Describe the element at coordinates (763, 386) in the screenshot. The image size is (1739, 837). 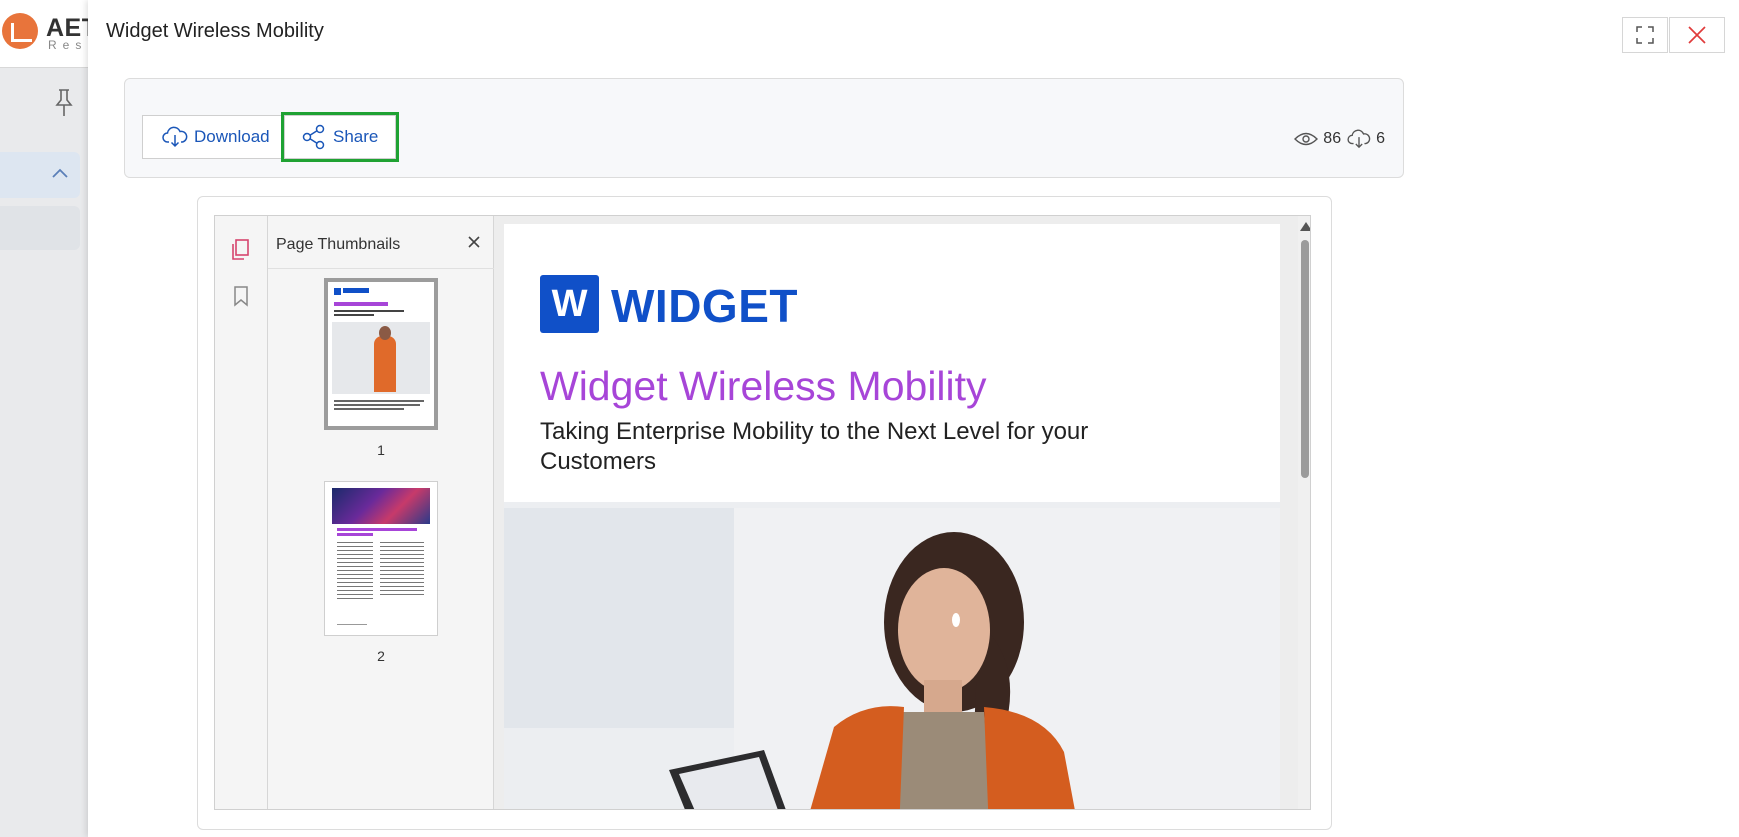
I see `page-document-title: Widget Wireless Mobility` at that location.